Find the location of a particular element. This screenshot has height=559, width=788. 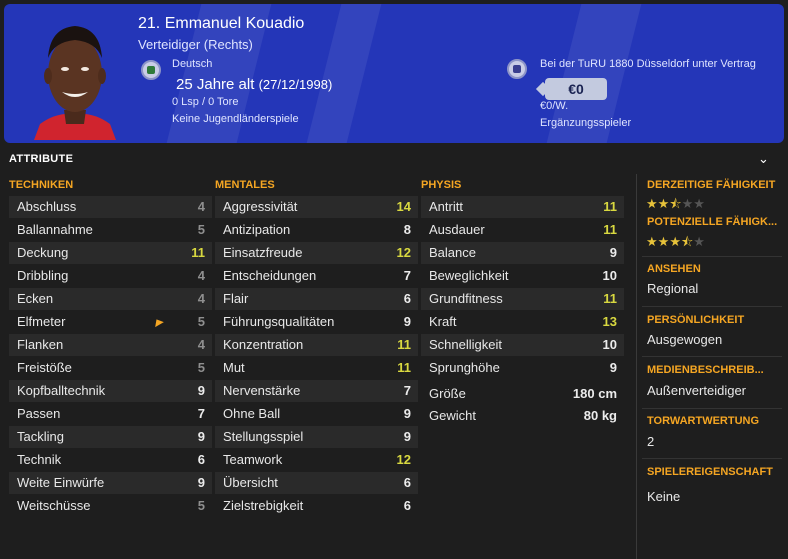

attribute-row: Weitschüsse 5 is located at coordinates (110, 506).